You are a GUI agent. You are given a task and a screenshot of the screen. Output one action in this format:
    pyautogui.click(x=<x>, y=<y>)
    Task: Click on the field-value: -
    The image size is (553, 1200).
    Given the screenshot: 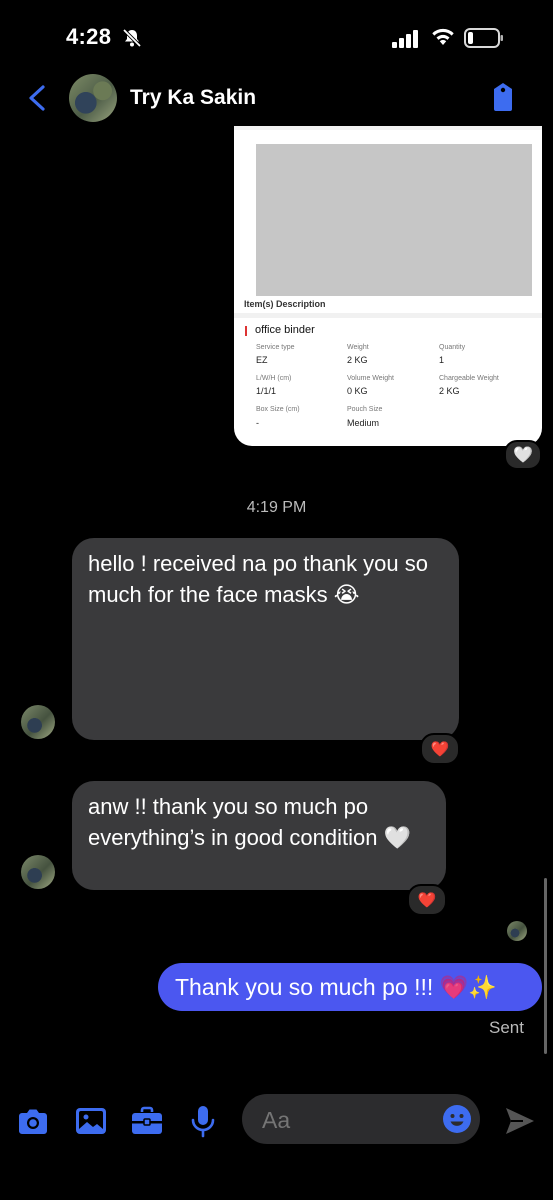 What is the action you would take?
    pyautogui.click(x=257, y=423)
    